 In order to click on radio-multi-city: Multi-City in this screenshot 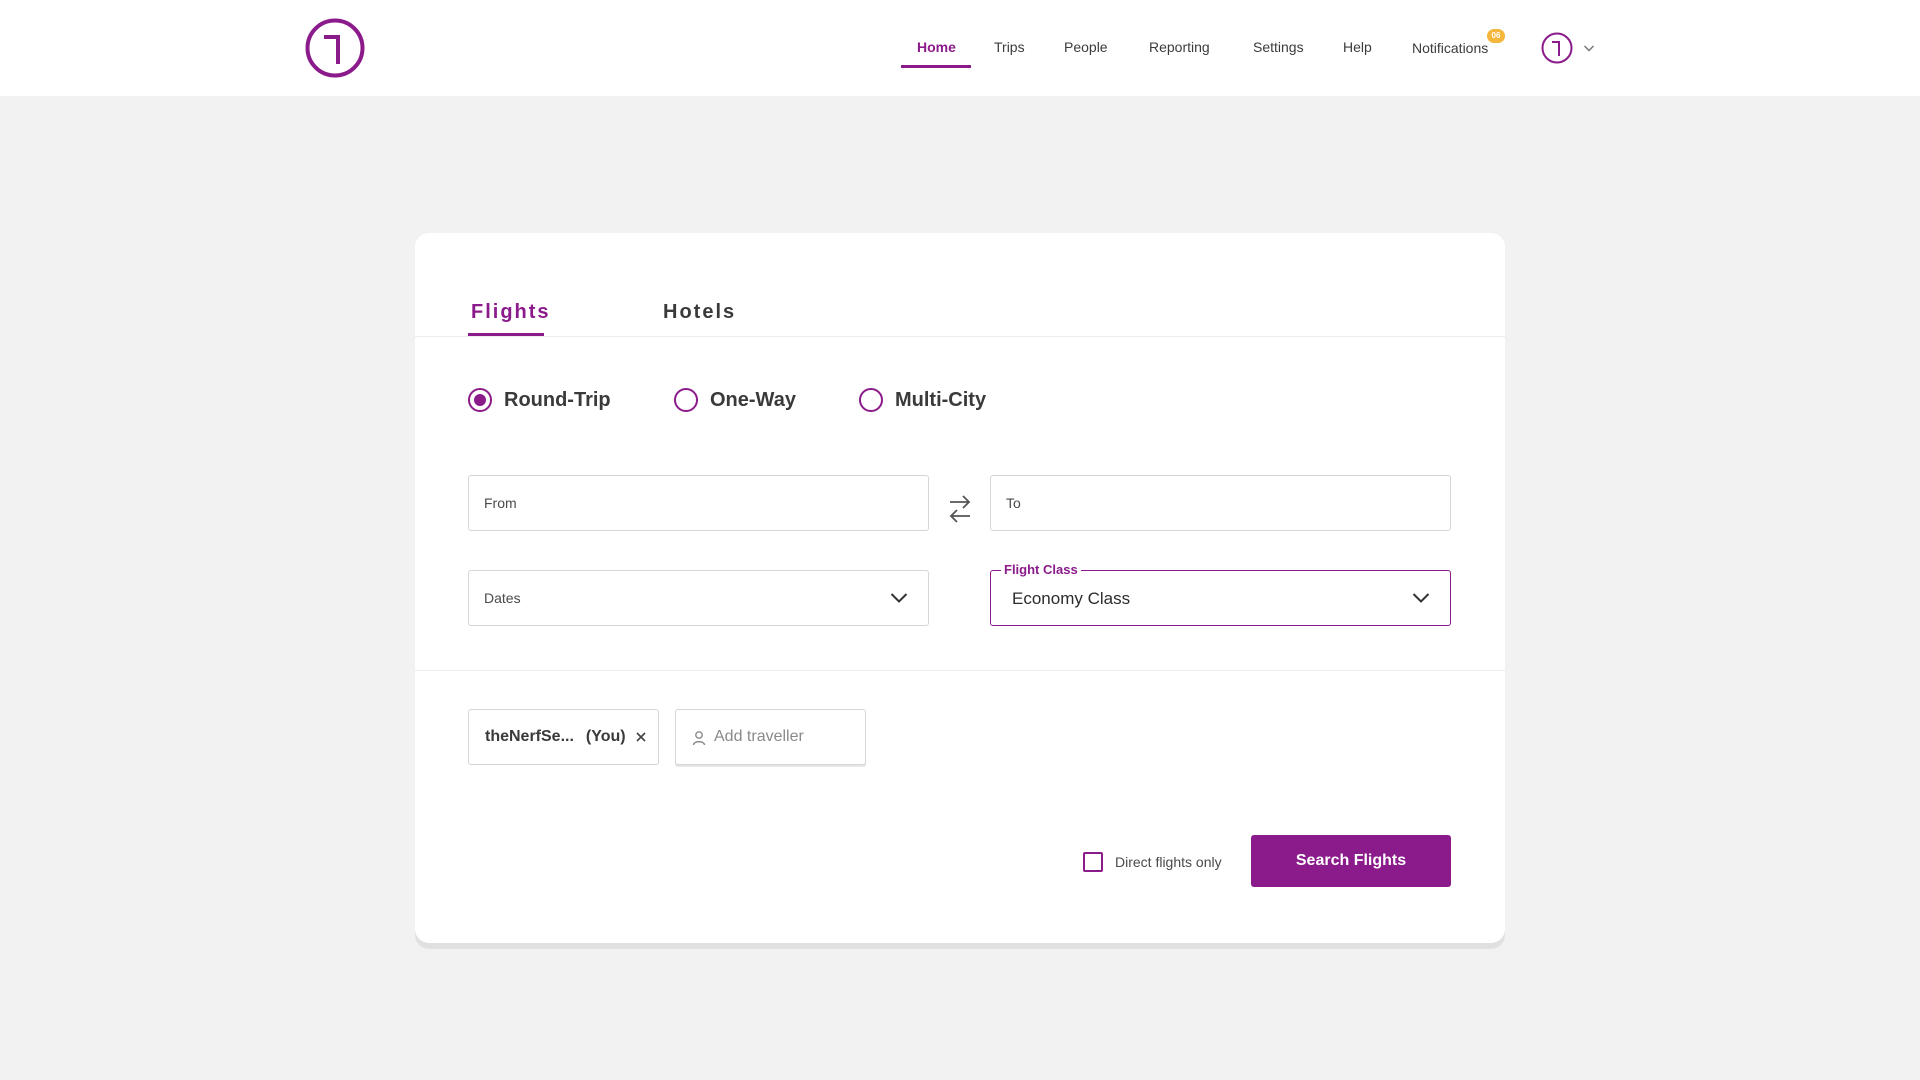, I will do `click(922, 400)`.